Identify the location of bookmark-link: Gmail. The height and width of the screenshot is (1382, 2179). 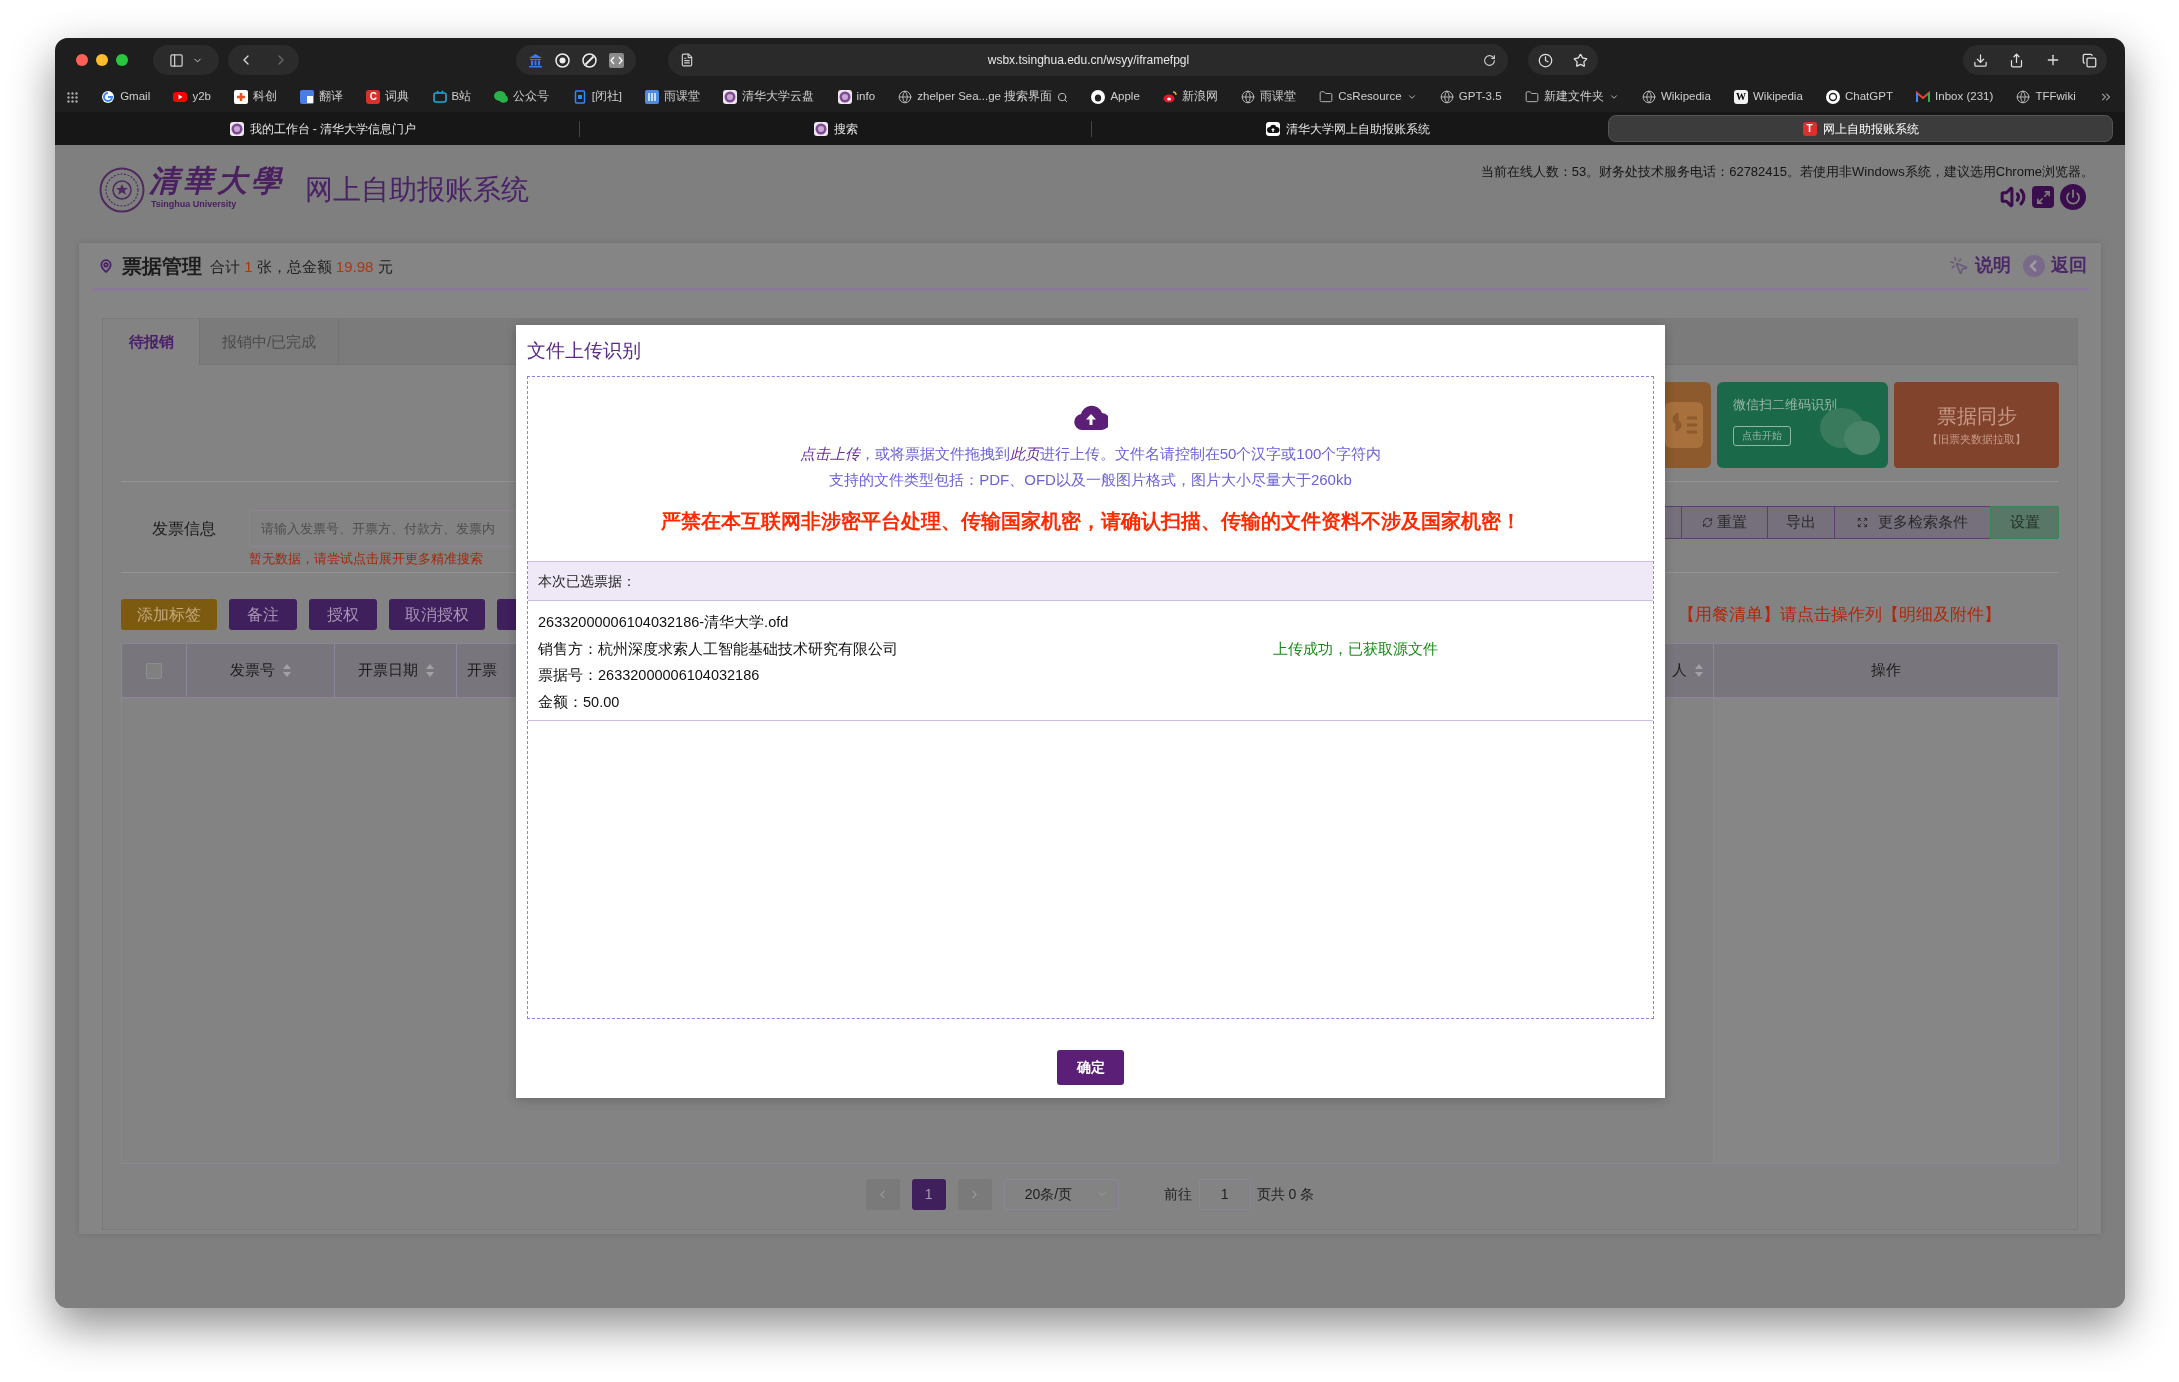
(135, 97).